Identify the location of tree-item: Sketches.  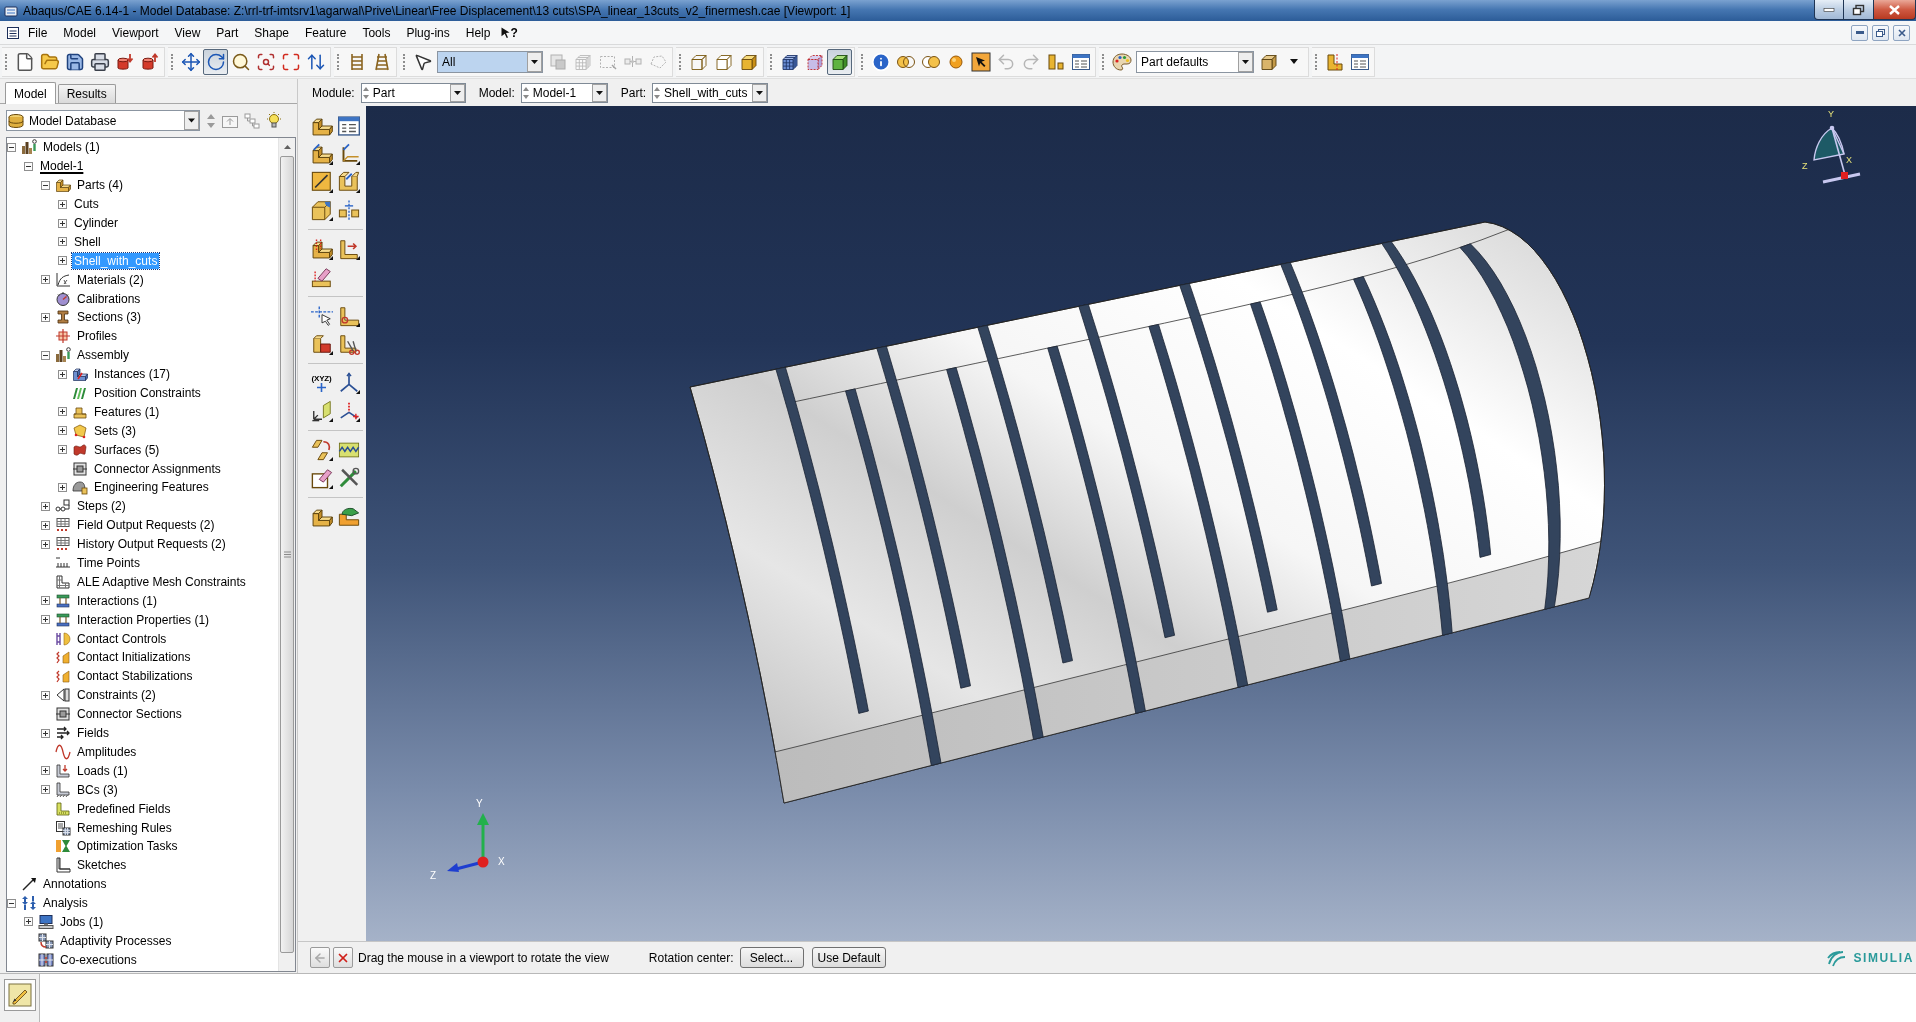
(102, 865).